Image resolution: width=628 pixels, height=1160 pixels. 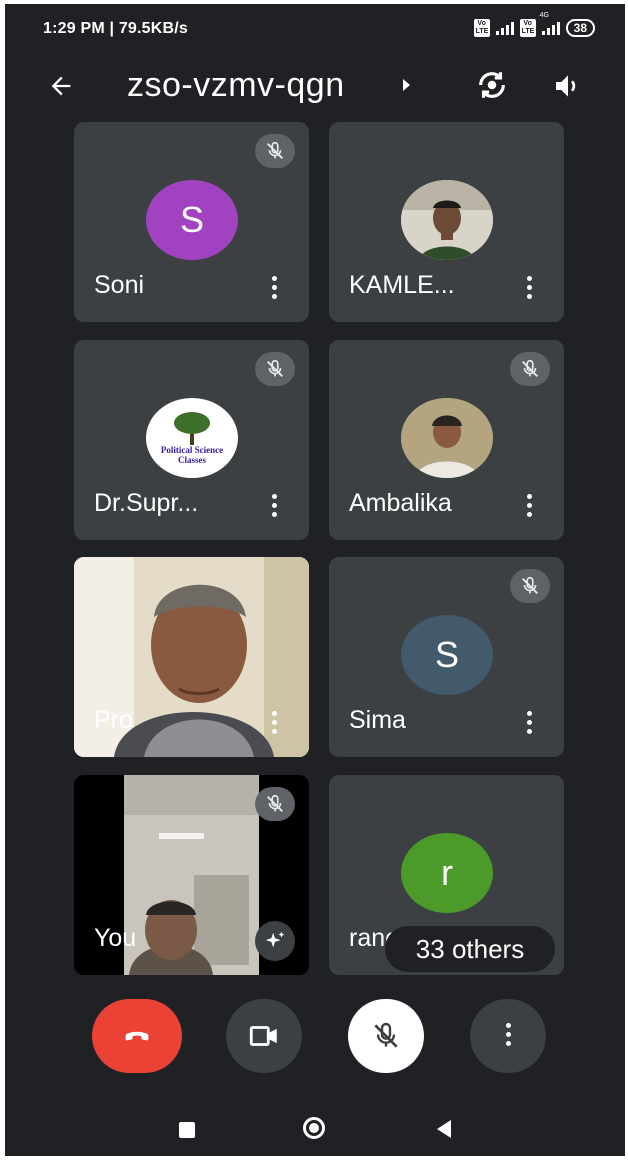 I want to click on video-camera-icon, so click(x=263, y=1036).